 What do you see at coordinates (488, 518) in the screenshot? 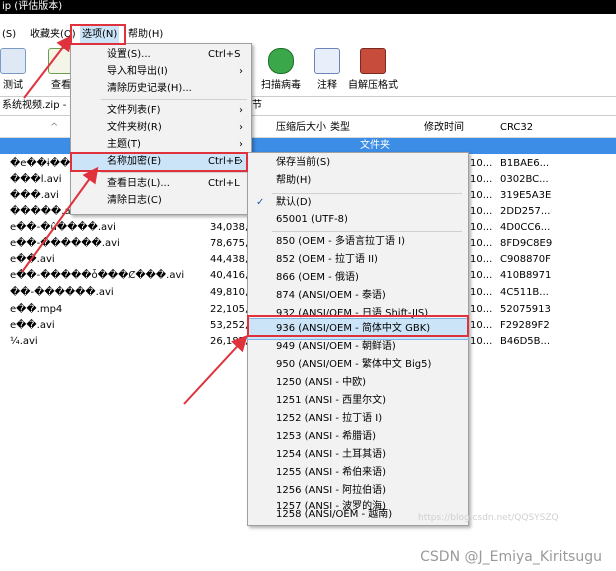
I see `faint-watermark: https://blog.csdn.net/QQSYSZQ` at bounding box center [488, 518].